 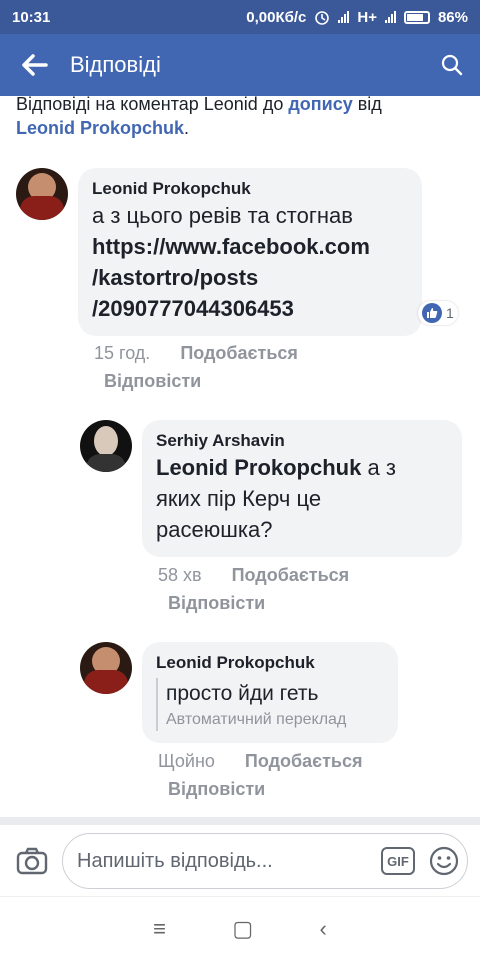 What do you see at coordinates (344, 17) in the screenshot?
I see `signal-icon` at bounding box center [344, 17].